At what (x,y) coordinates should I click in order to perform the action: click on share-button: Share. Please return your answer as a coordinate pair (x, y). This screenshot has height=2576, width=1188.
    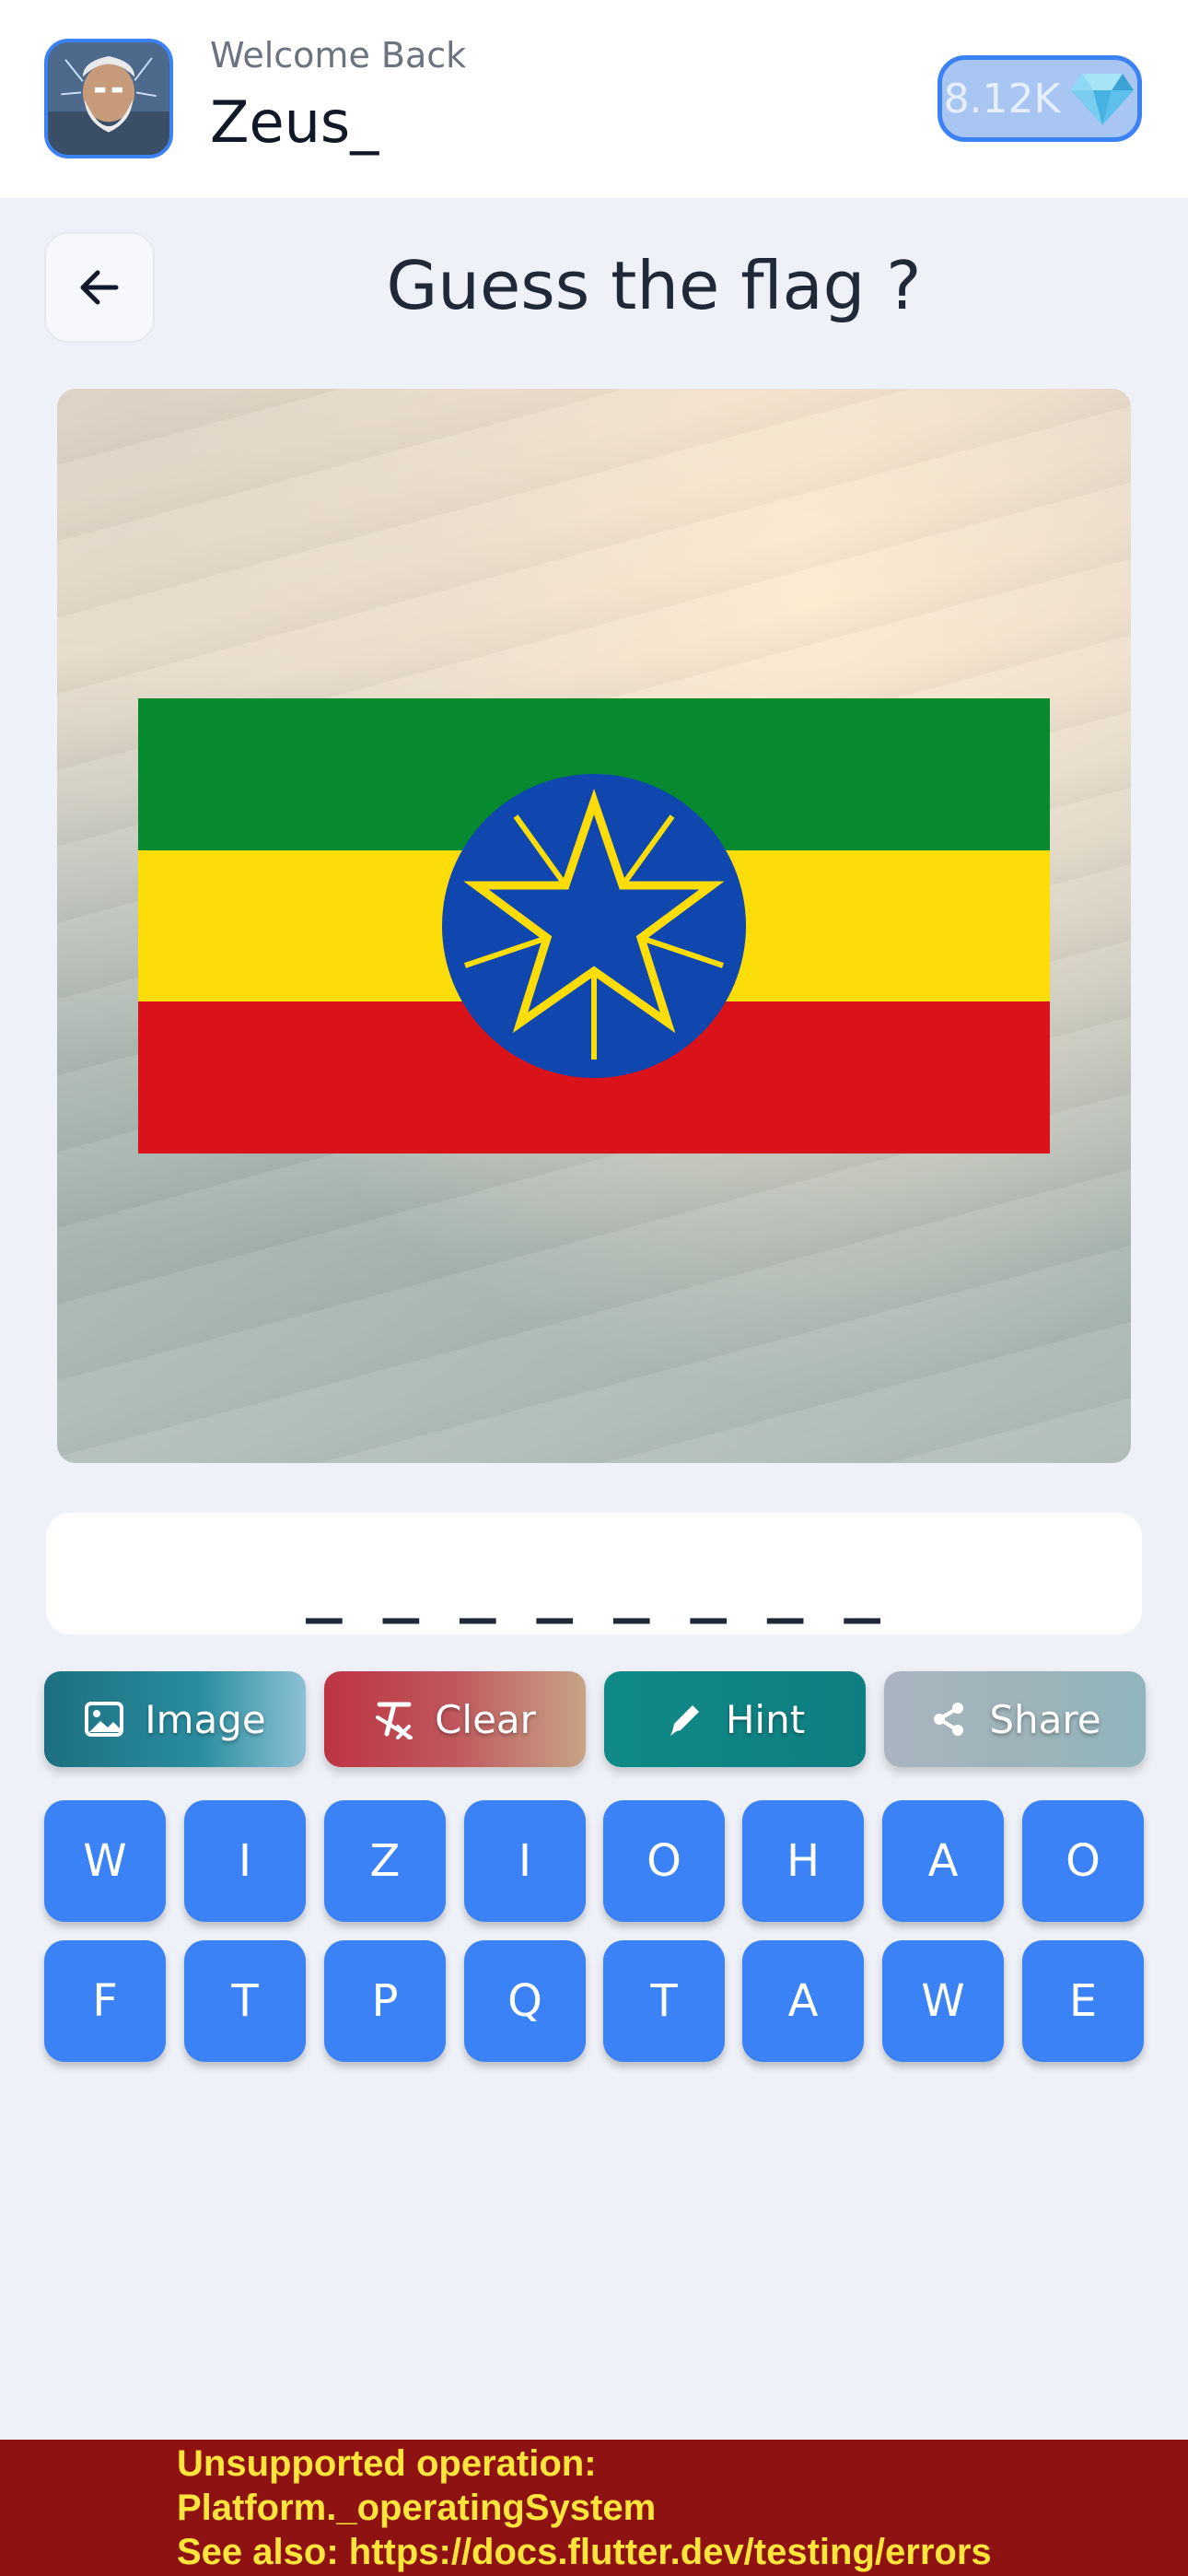
    Looking at the image, I should click on (1015, 1719).